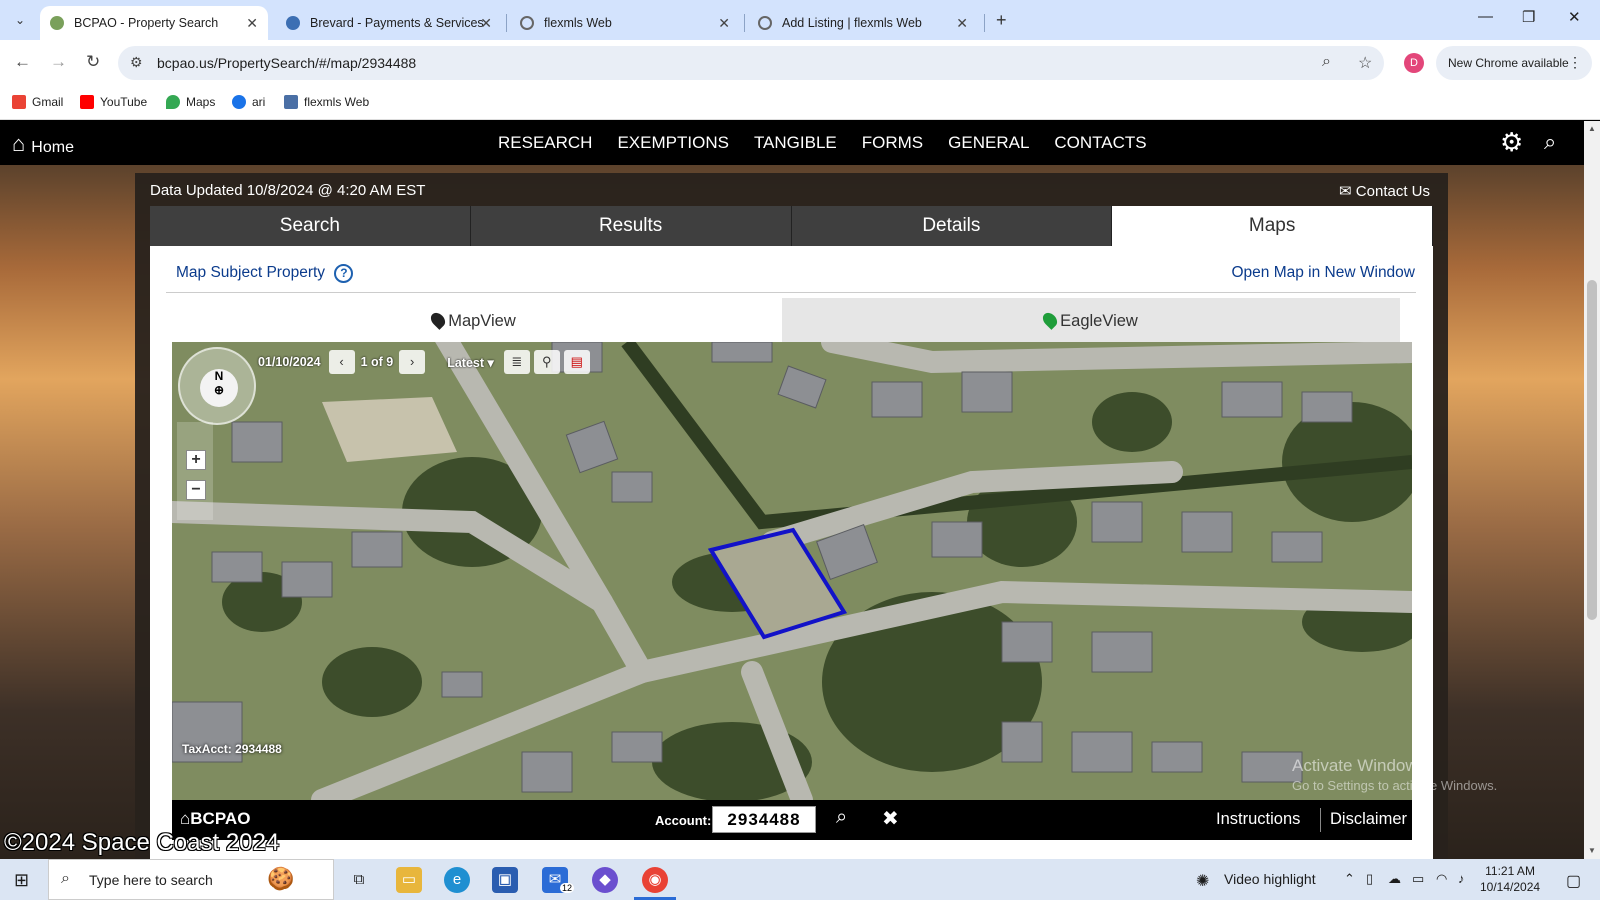 Image resolution: width=1600 pixels, height=900 pixels. Describe the element at coordinates (800, 103) in the screenshot. I see `bookmarks-bar: Gmail YouTube Maps ari flexmls Web` at that location.